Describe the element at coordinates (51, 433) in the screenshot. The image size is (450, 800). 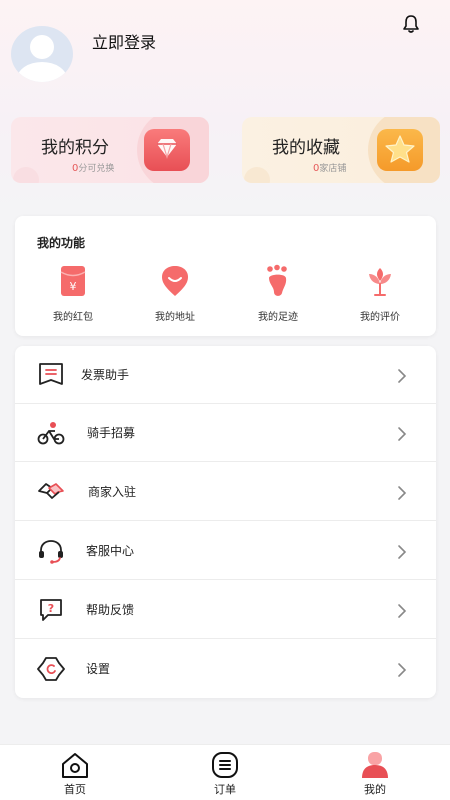
I see `rider-icon` at that location.